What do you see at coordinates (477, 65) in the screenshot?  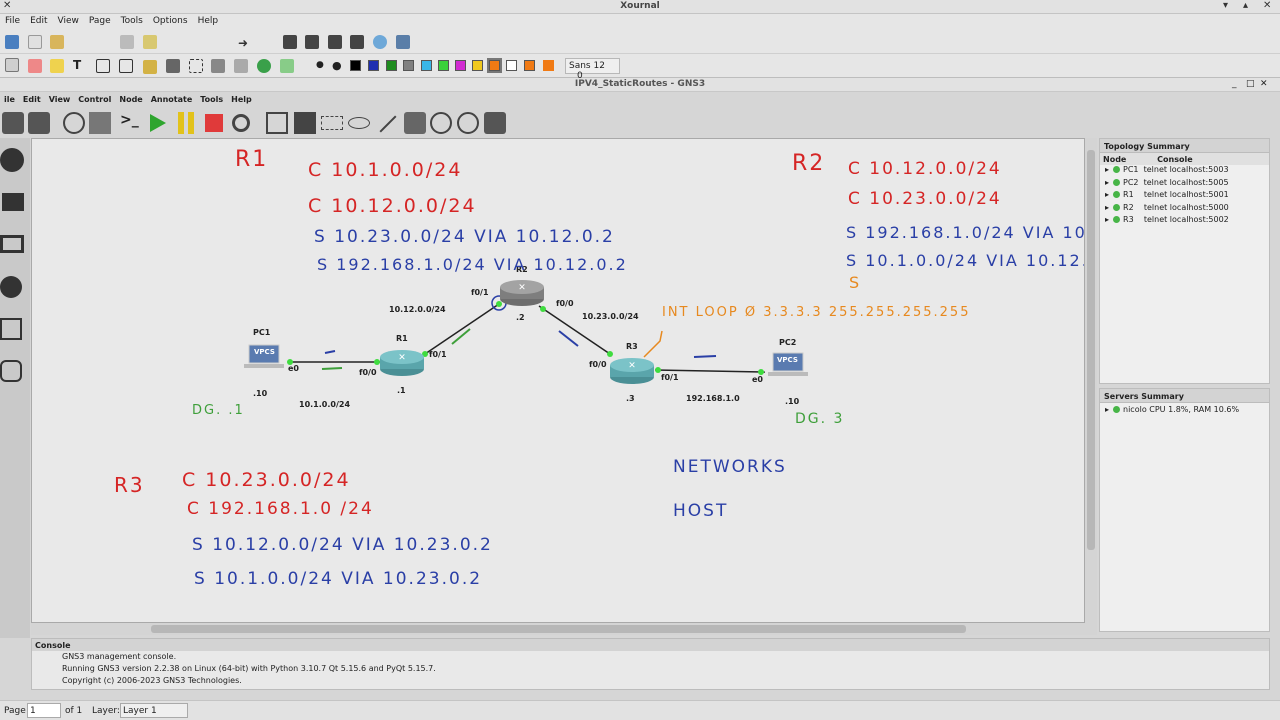 I see `color-magenta` at bounding box center [477, 65].